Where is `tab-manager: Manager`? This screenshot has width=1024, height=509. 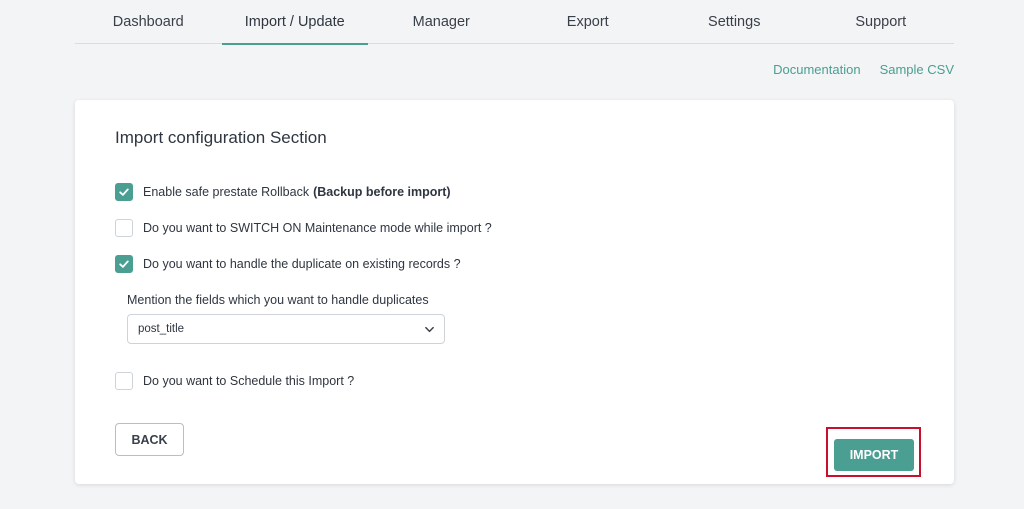 tab-manager: Manager is located at coordinates (441, 22).